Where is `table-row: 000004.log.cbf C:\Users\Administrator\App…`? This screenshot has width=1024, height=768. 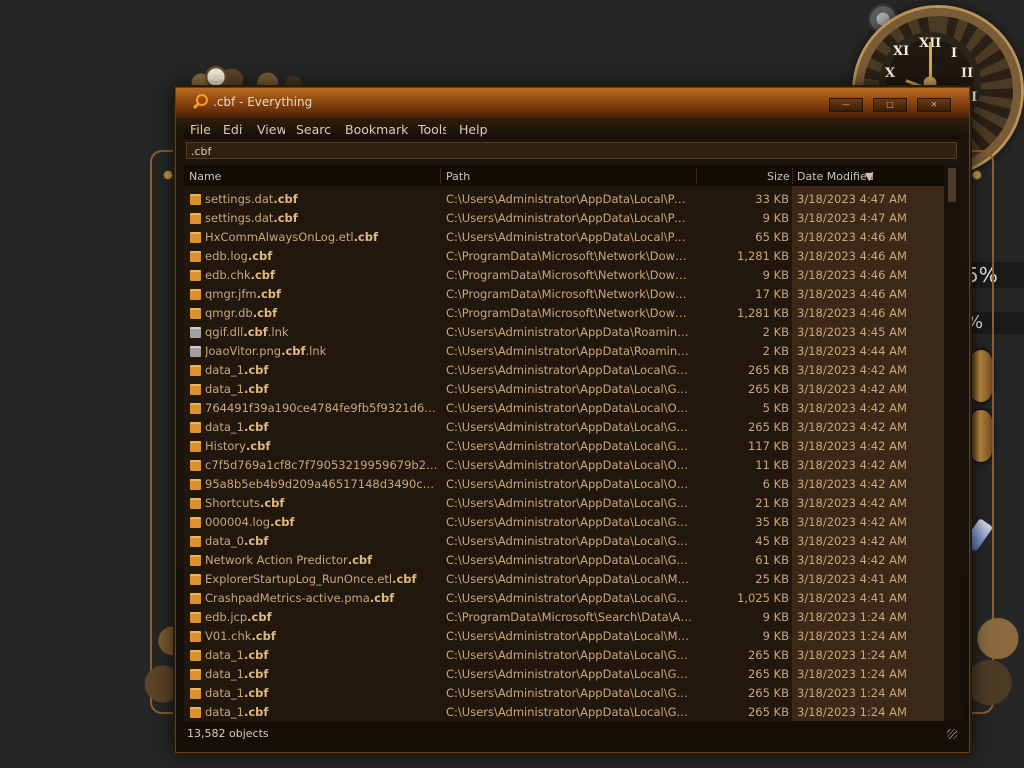 table-row: 000004.log.cbf C:\Users\Administrator\App… is located at coordinates (564, 522).